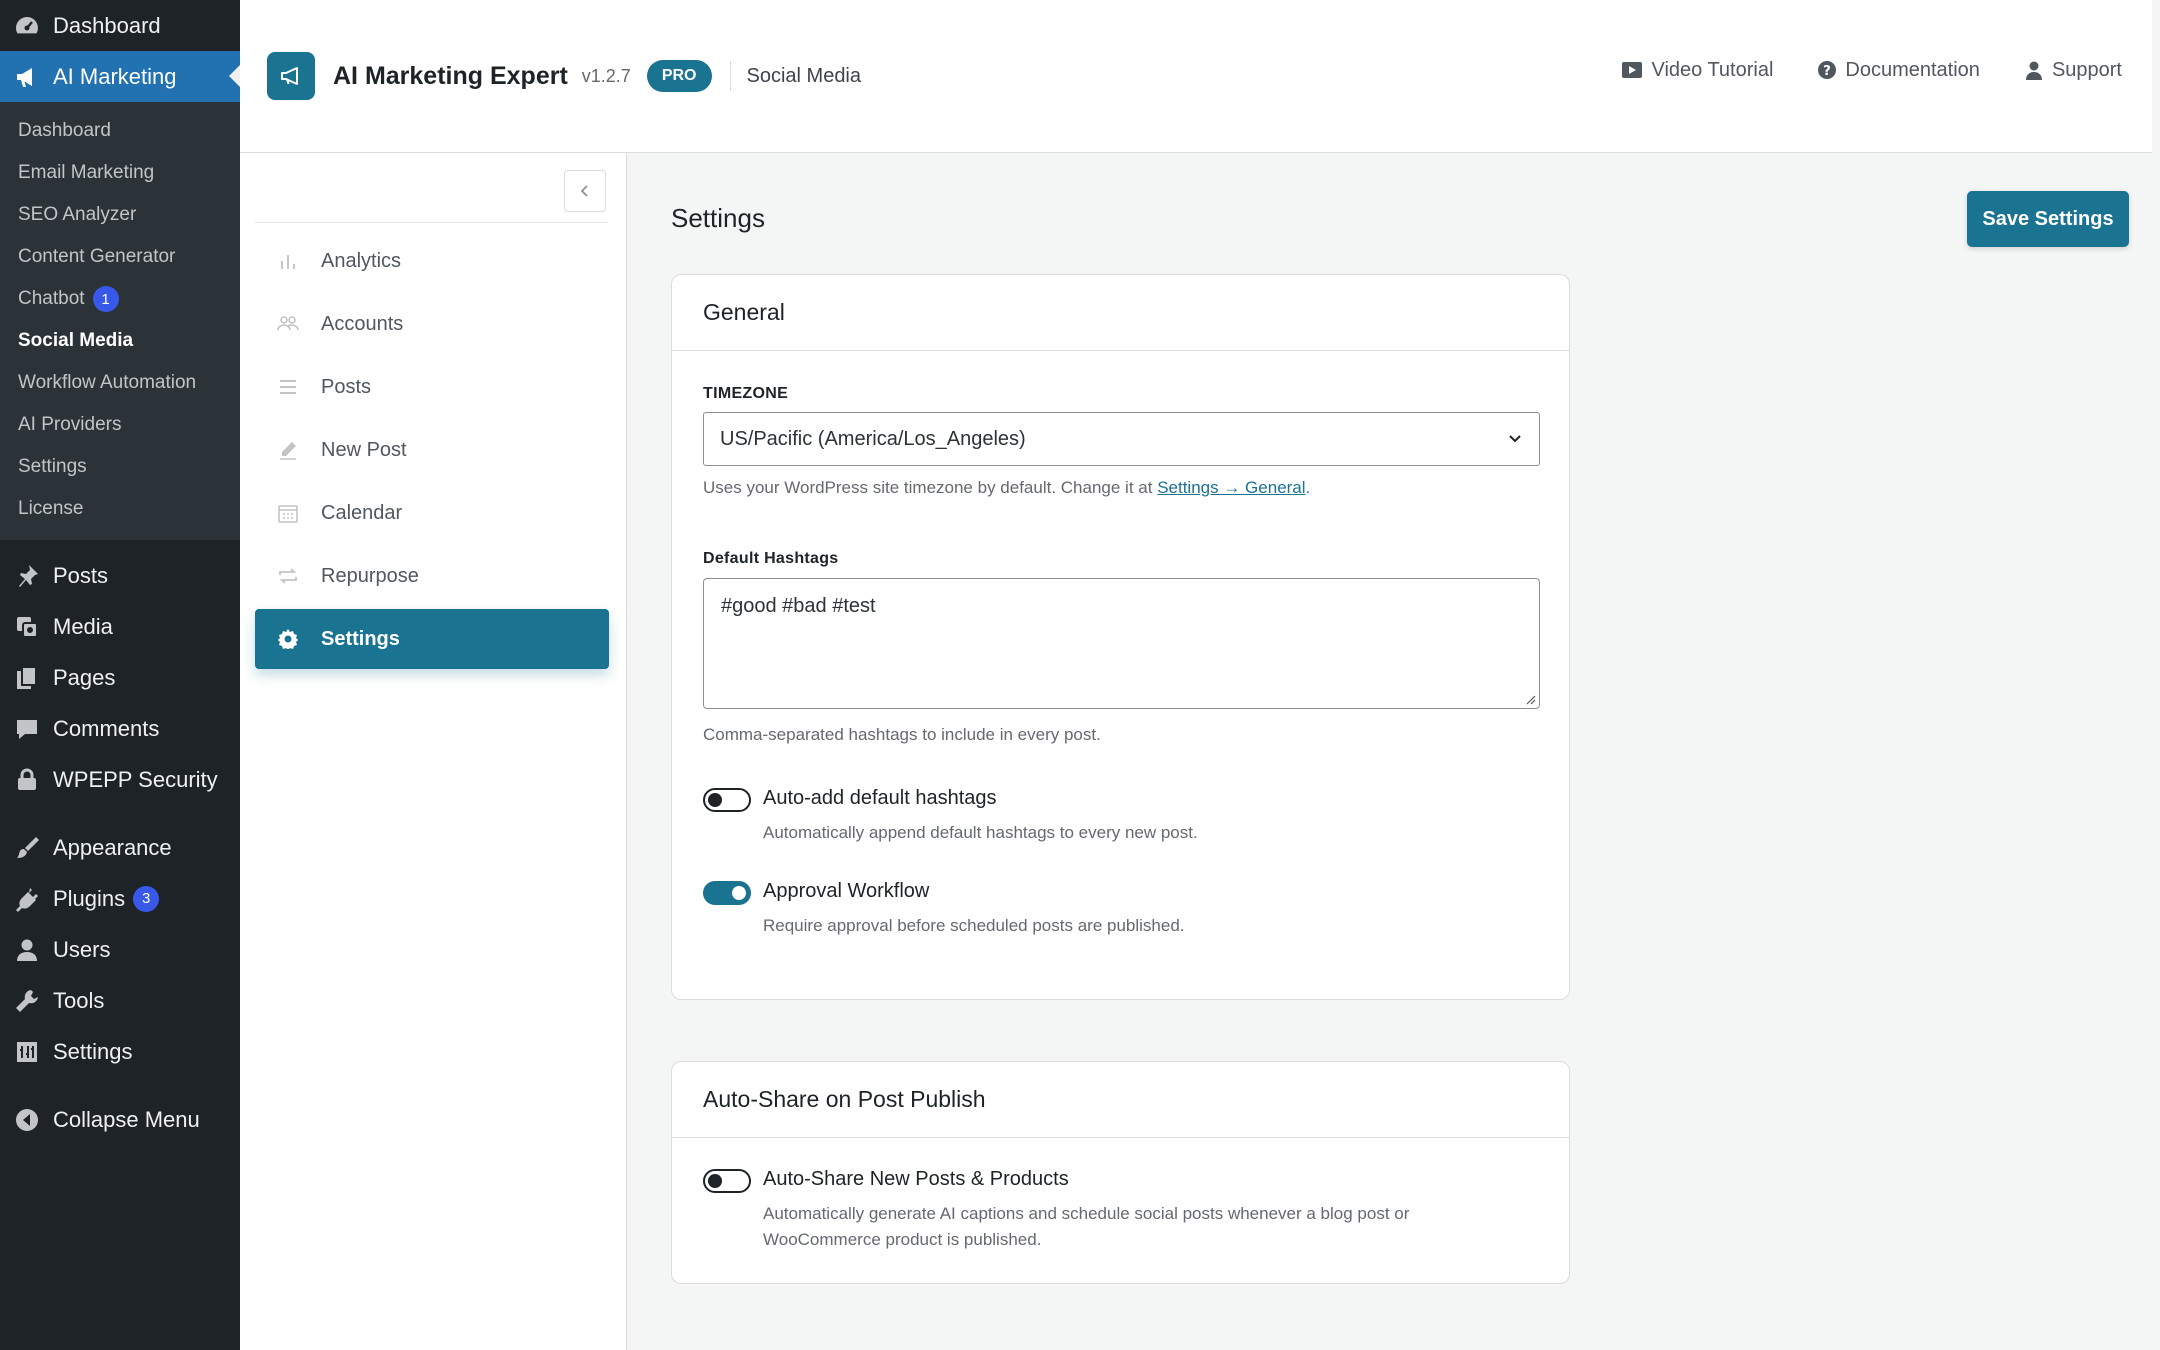 Image resolution: width=2160 pixels, height=1350 pixels. I want to click on submenu-label: Content Generator, so click(97, 256).